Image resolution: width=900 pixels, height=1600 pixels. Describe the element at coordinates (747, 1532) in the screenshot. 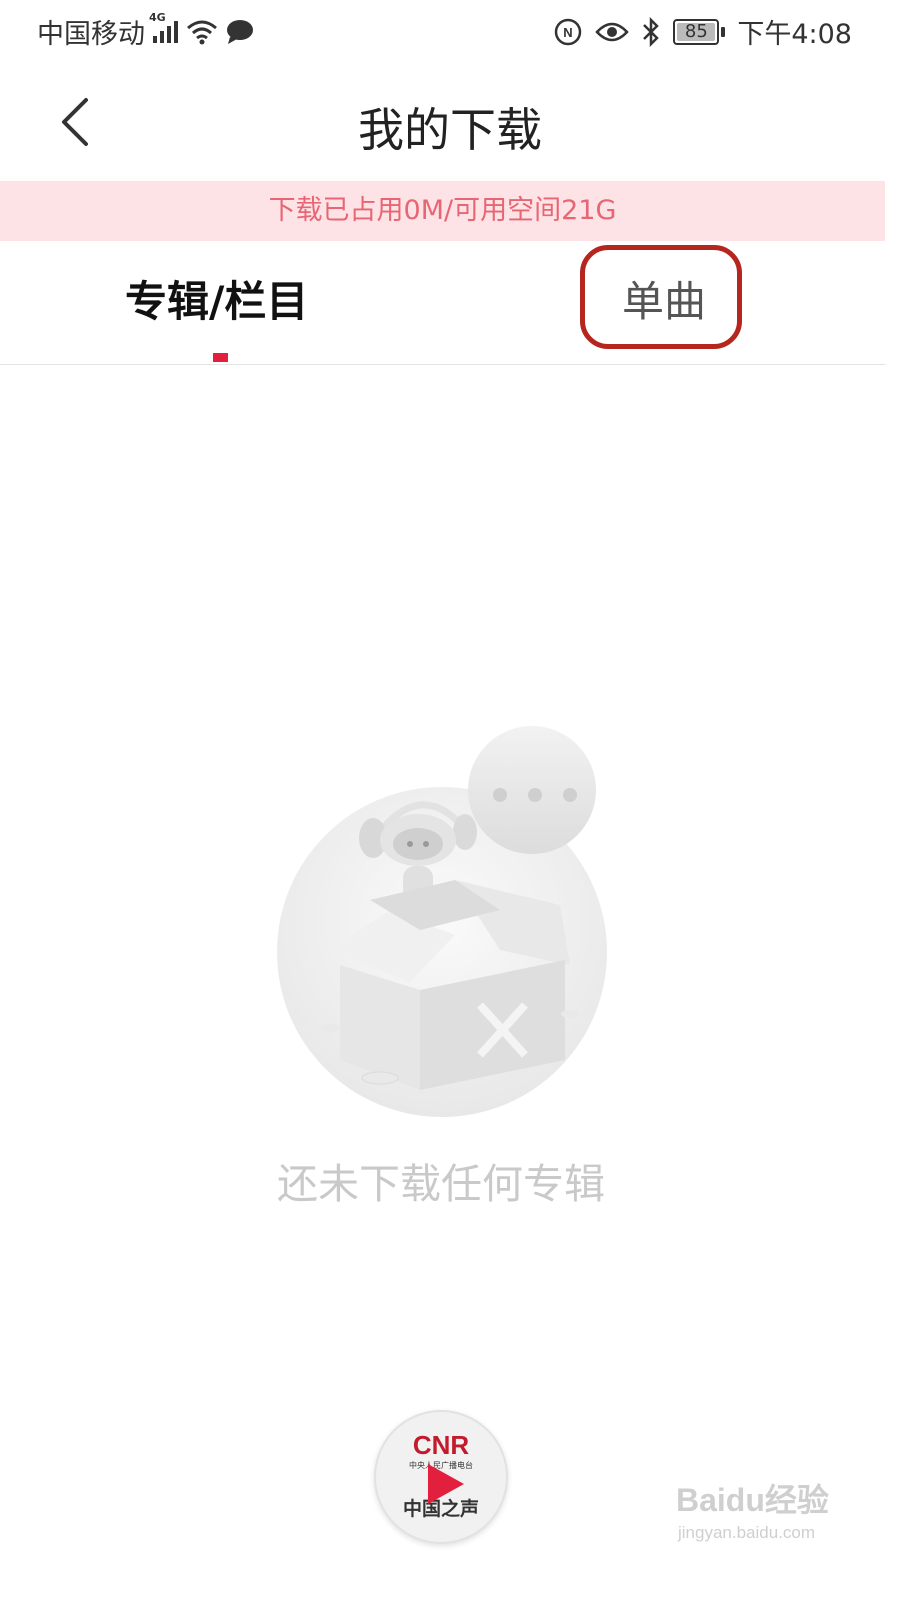

I see `watermark-url: jingyan.baidu.com` at that location.